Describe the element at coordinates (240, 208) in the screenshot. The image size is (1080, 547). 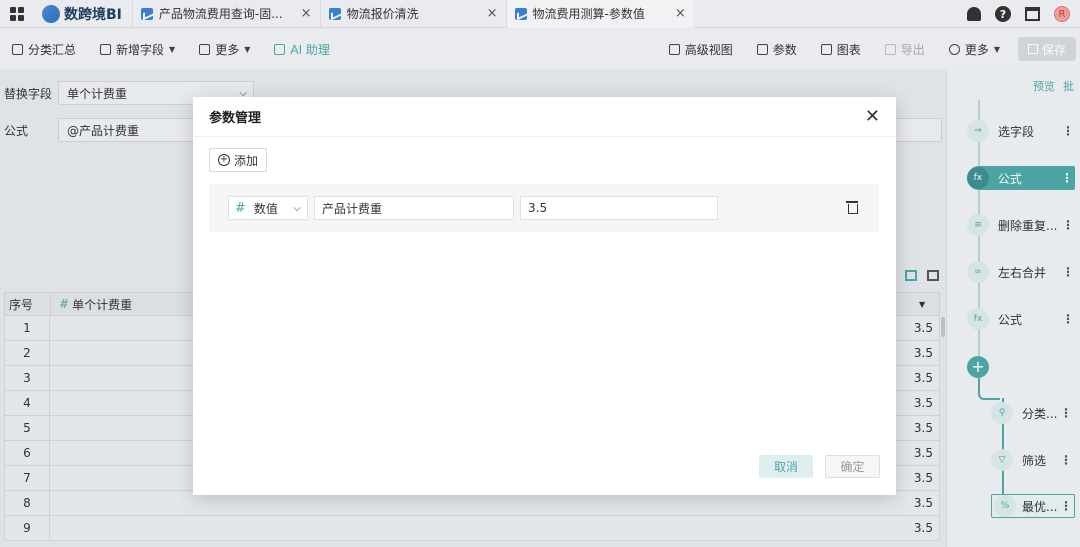
I see `number-type-icon: #` at that location.